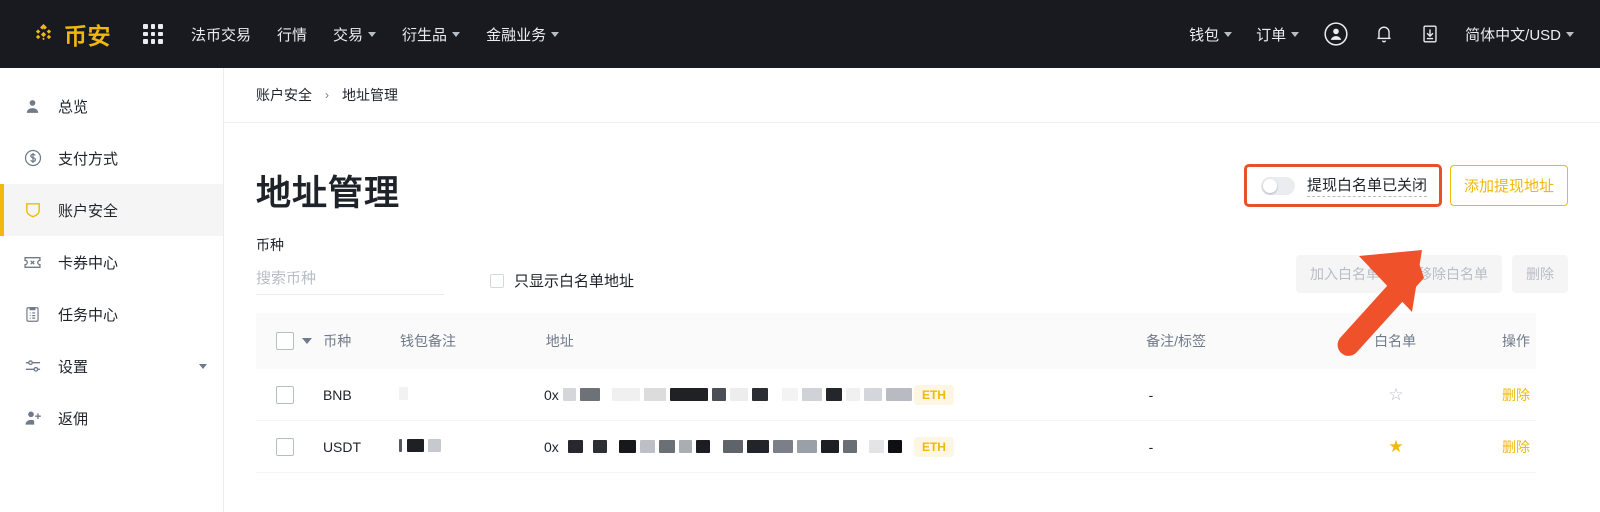 The height and width of the screenshot is (512, 1600). I want to click on sidebar-item-label: 总览, so click(73, 107).